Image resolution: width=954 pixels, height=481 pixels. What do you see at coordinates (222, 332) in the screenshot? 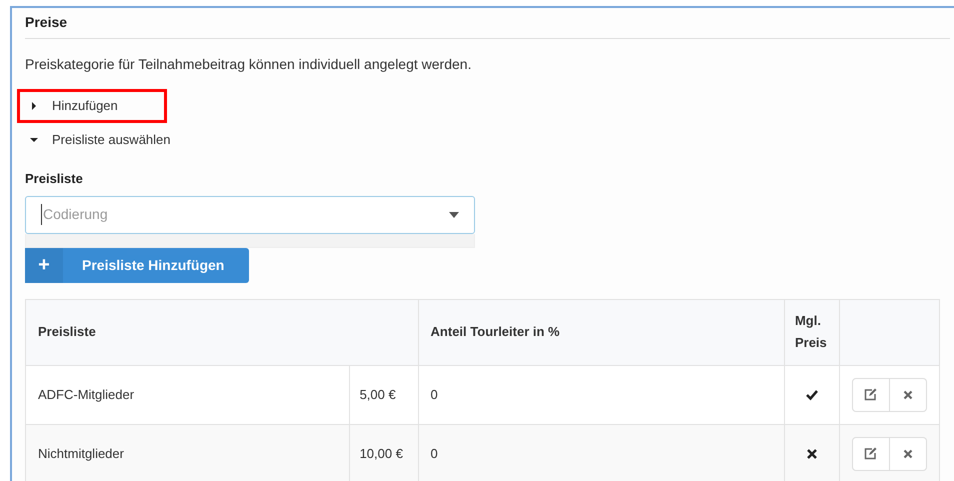
I see `column-header: Preisliste` at bounding box center [222, 332].